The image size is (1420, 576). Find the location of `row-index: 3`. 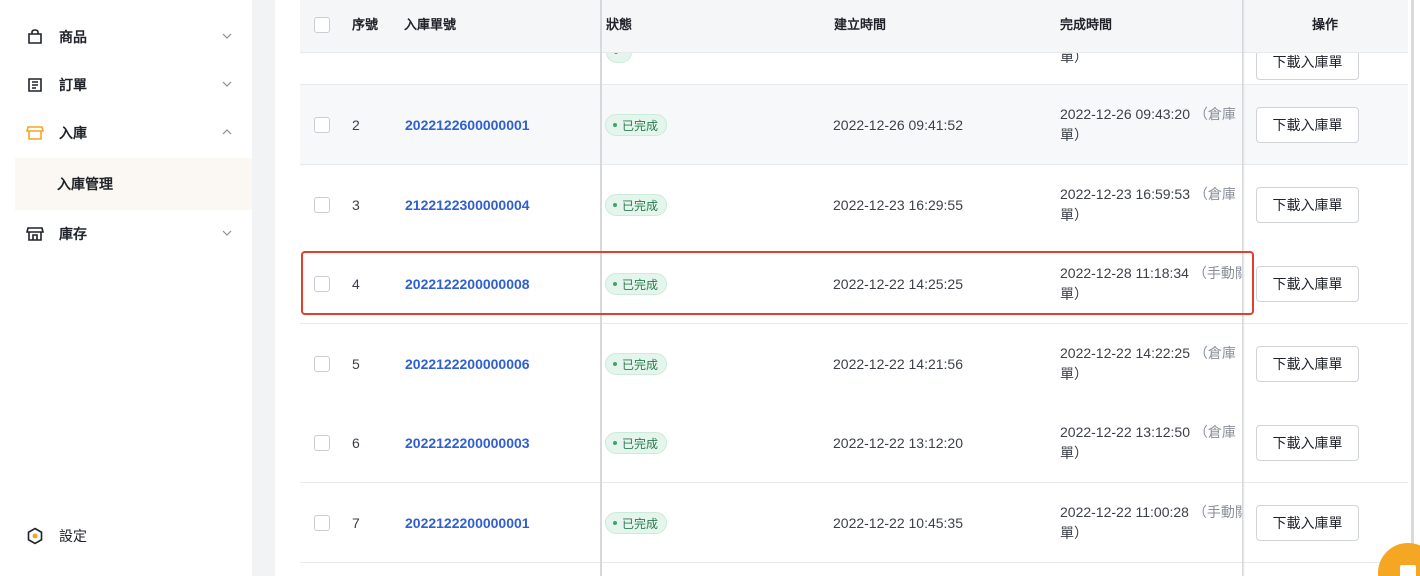

row-index: 3 is located at coordinates (356, 205).